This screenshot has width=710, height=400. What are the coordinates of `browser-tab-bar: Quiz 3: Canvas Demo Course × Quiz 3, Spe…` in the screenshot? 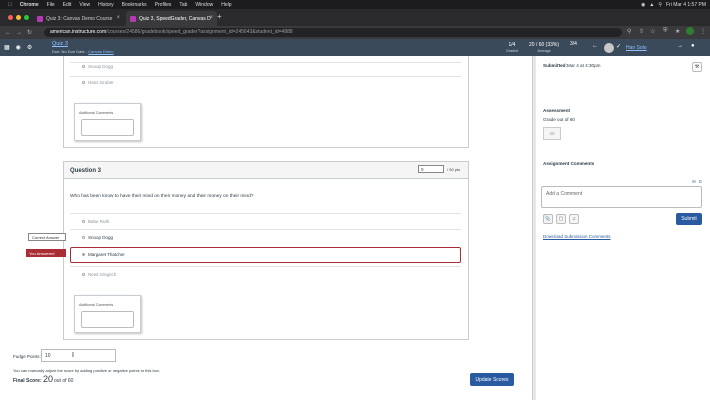 It's located at (355, 17).